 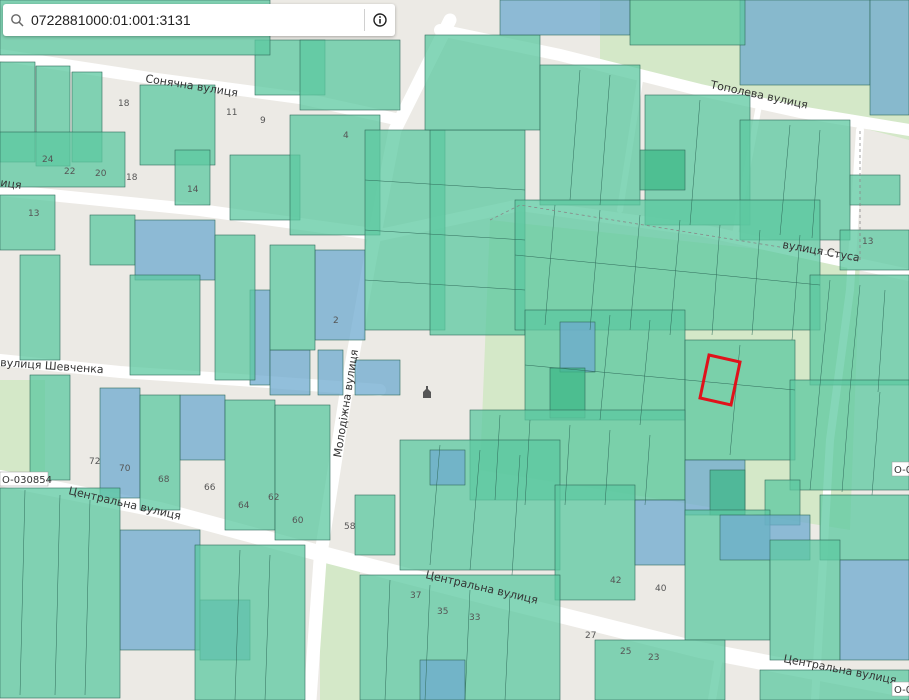 I want to click on house-number: 42, so click(x=615, y=581).